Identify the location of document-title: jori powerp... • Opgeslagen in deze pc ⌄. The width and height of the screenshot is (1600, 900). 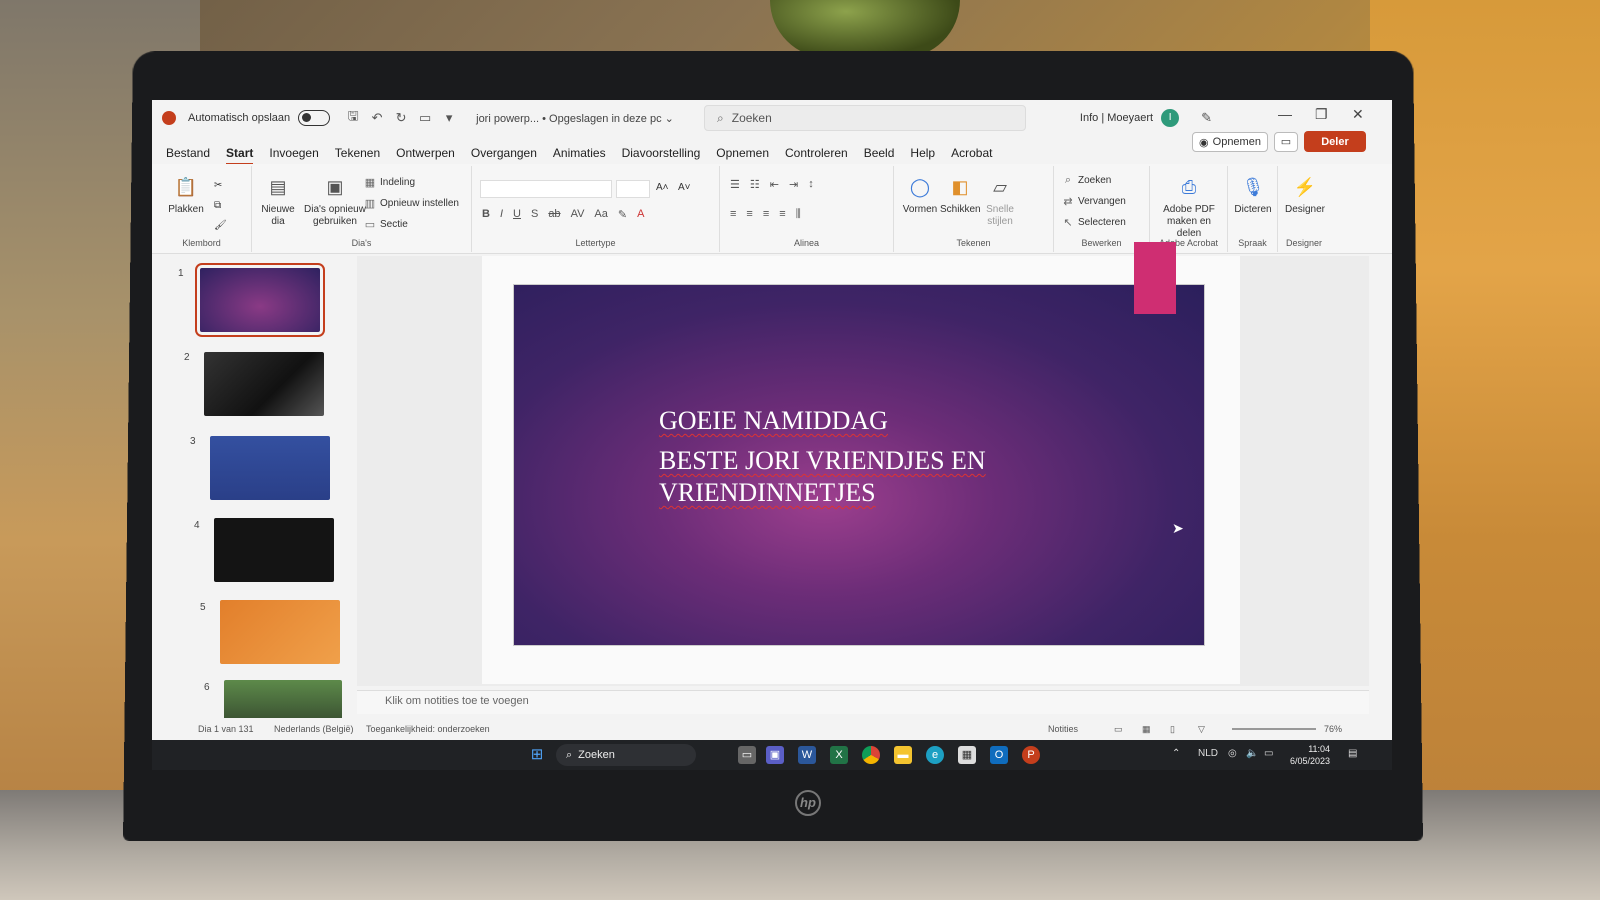
(575, 118).